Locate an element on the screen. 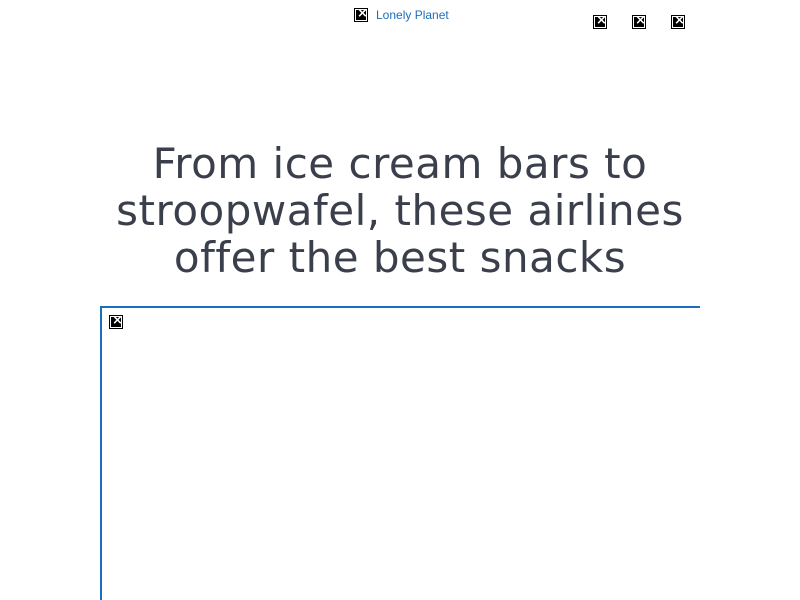  top-logo: Lonely Planet is located at coordinates (401, 14).